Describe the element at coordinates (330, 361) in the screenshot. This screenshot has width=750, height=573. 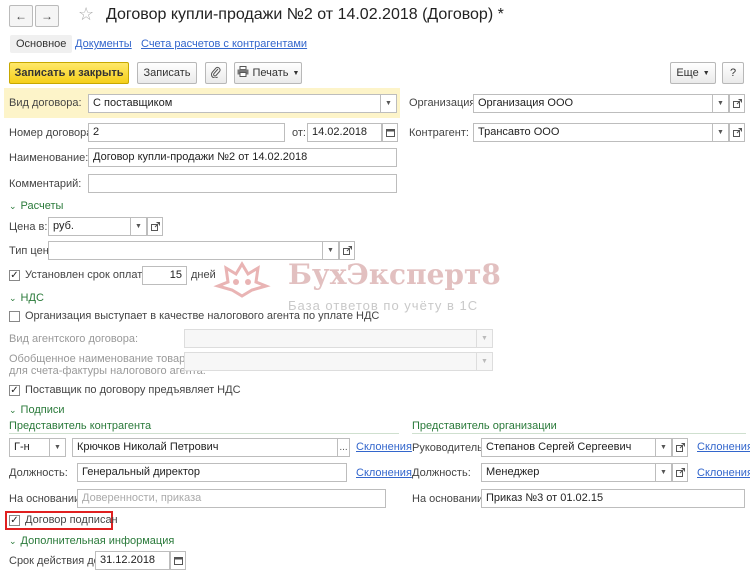
I see `generalized-name-field` at that location.